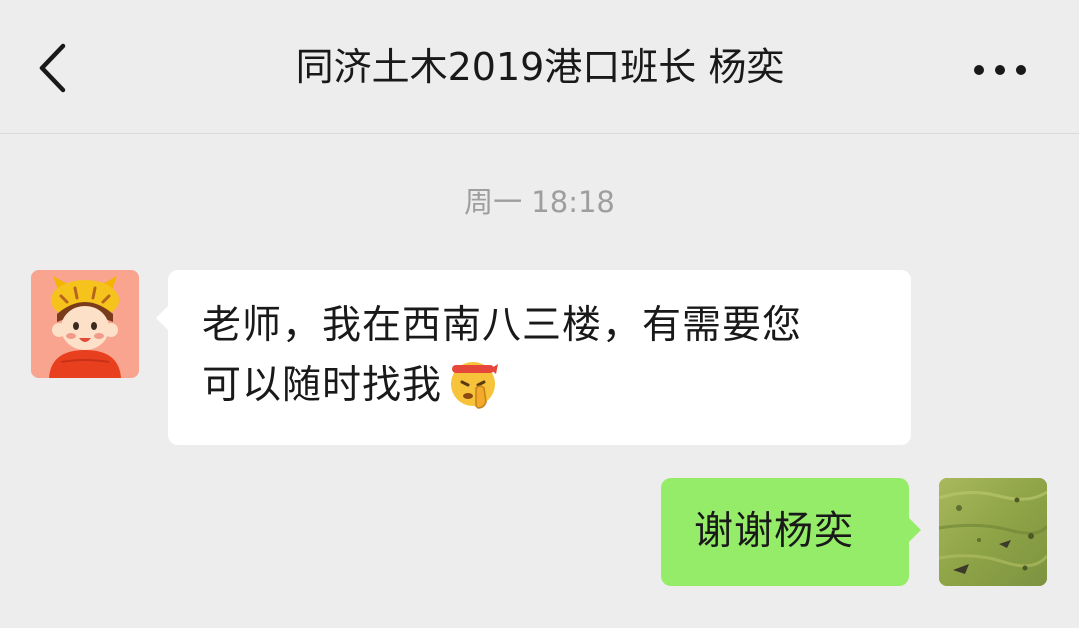 The image size is (1079, 628). What do you see at coordinates (502, 325) in the screenshot?
I see `incoming-message-line-1: 老师，我在西南八三楼，有需要您` at bounding box center [502, 325].